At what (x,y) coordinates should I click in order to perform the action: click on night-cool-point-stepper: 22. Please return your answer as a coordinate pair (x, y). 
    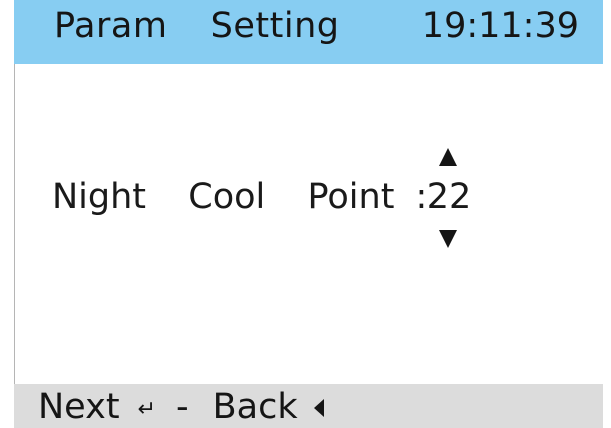
    Looking at the image, I should click on (449, 198).